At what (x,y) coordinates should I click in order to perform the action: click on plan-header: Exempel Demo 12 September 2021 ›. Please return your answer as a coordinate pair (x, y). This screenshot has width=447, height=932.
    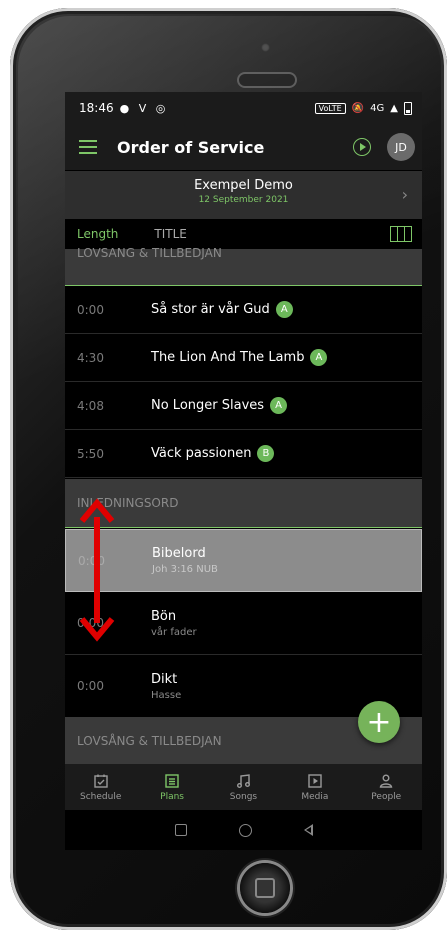
    Looking at the image, I should click on (243, 194).